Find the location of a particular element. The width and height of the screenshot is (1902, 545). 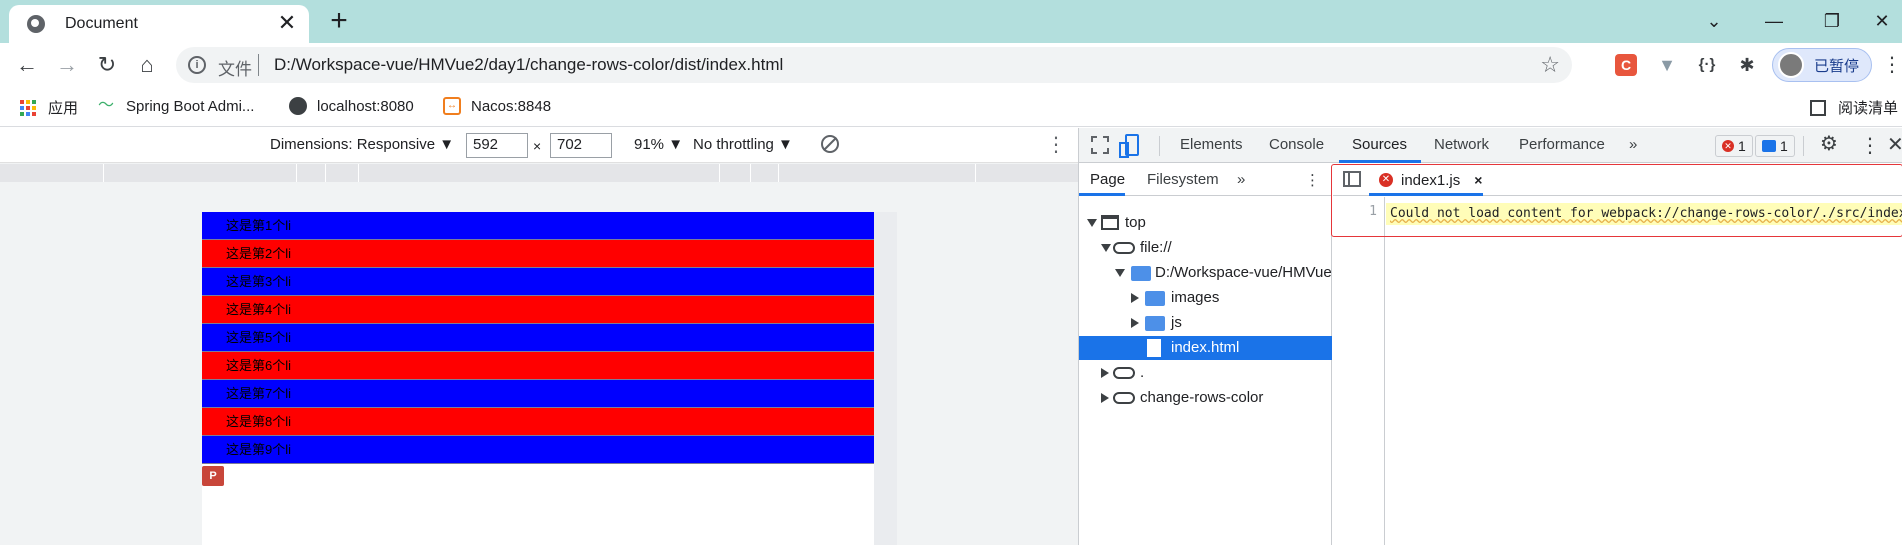

tab-search-chevron-icon: ⌄ is located at coordinates (1714, 21).